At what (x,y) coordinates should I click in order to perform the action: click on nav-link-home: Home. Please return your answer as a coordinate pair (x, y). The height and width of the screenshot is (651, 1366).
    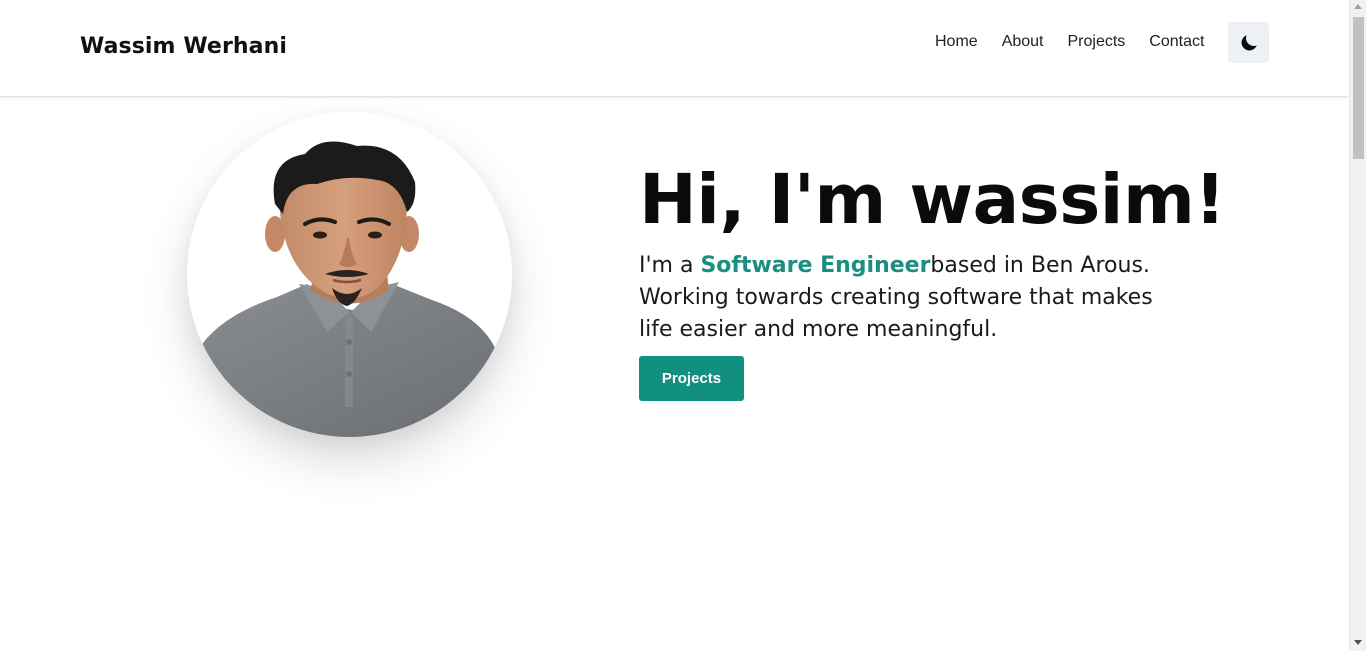
    Looking at the image, I should click on (956, 42).